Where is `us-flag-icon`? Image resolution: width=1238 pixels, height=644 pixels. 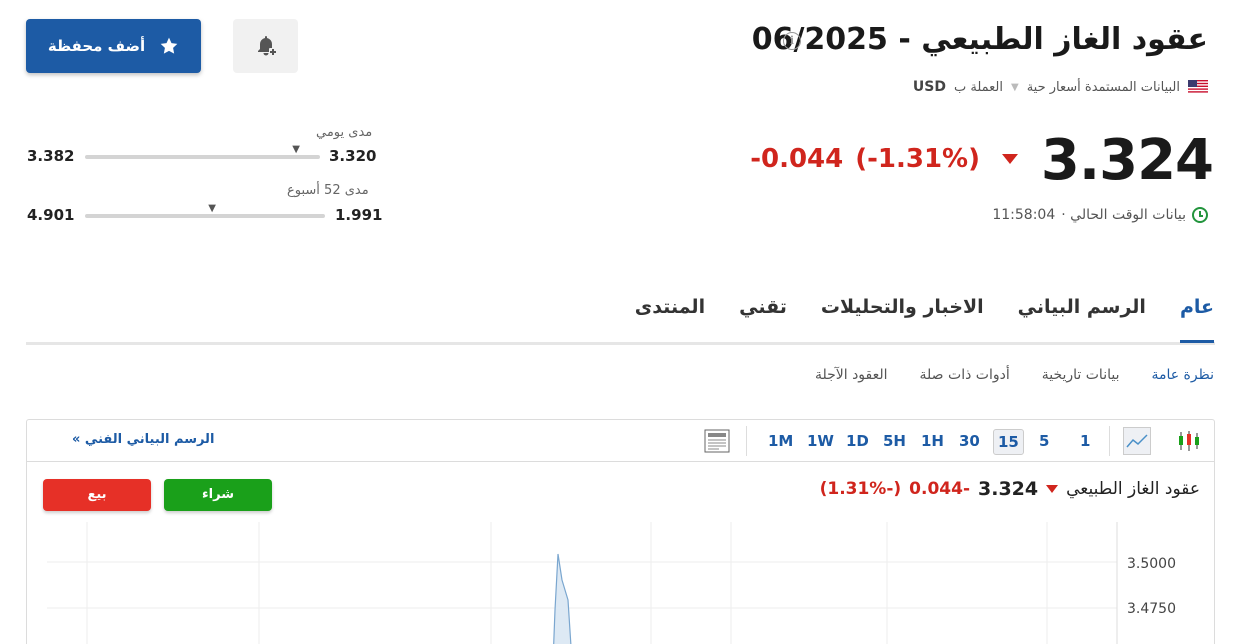 us-flag-icon is located at coordinates (1198, 87).